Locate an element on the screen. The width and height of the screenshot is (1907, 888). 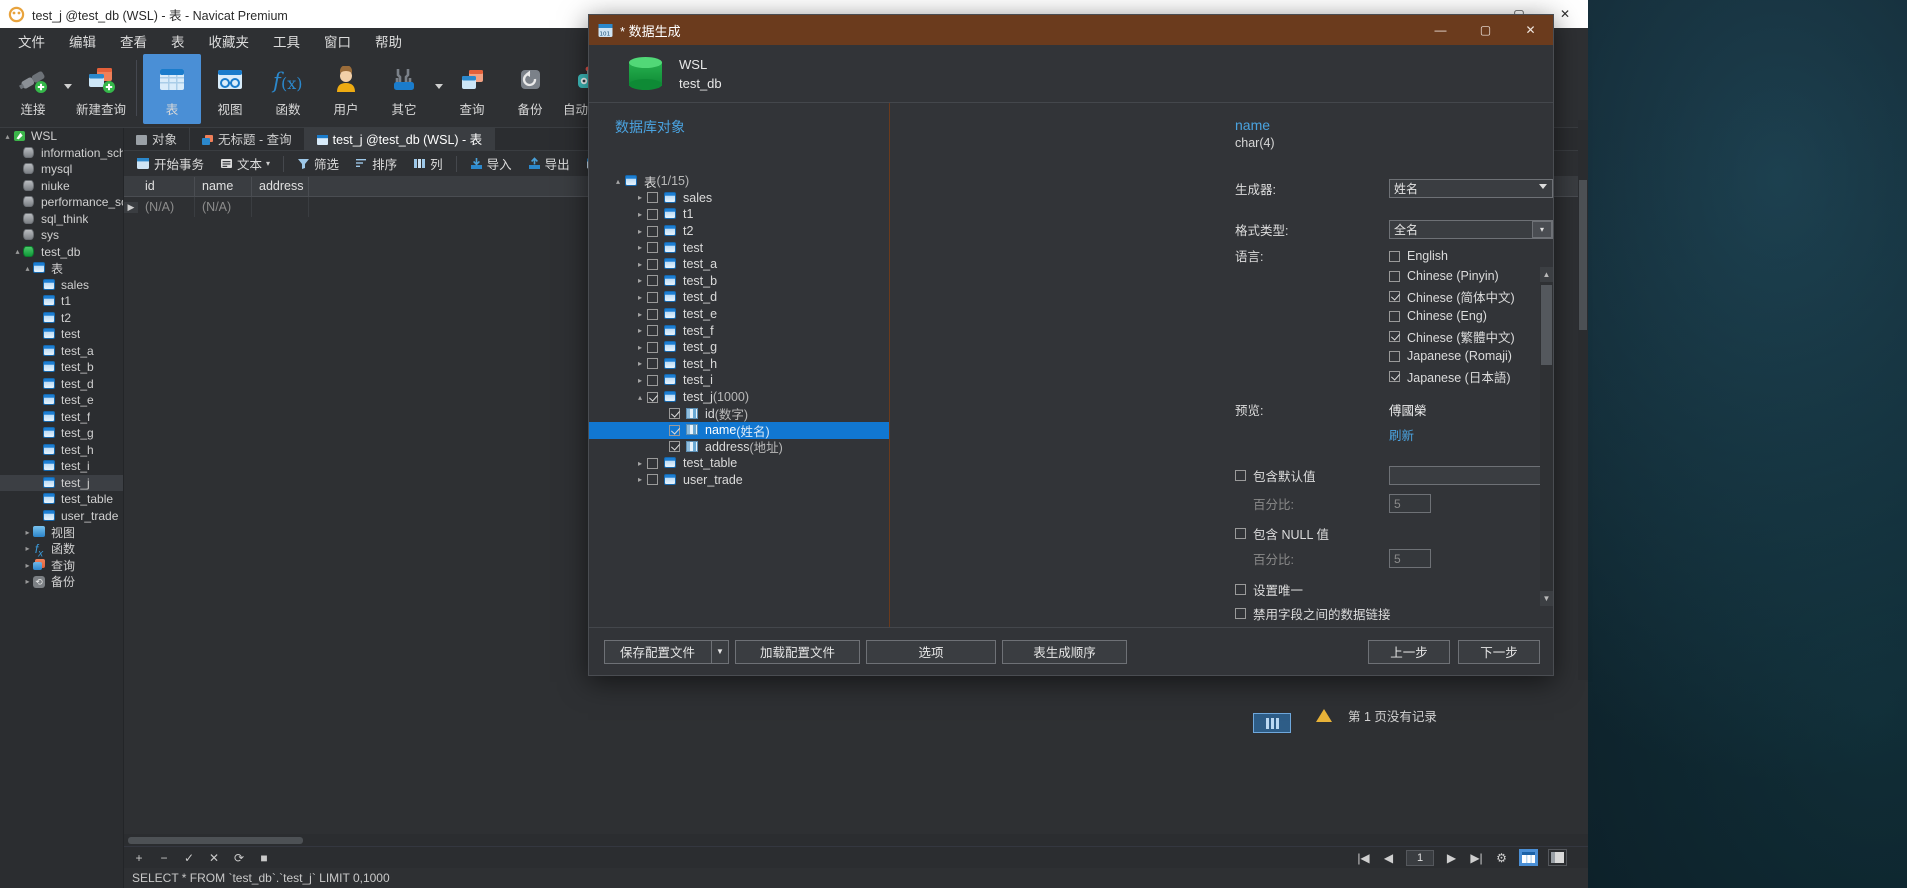
object-tree-item-test_table: ▸ test_table is located at coordinates (739, 463).